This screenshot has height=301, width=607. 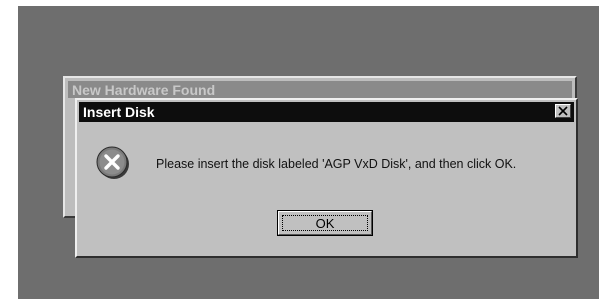 I want to click on ok-button-label: OK, so click(x=325, y=223).